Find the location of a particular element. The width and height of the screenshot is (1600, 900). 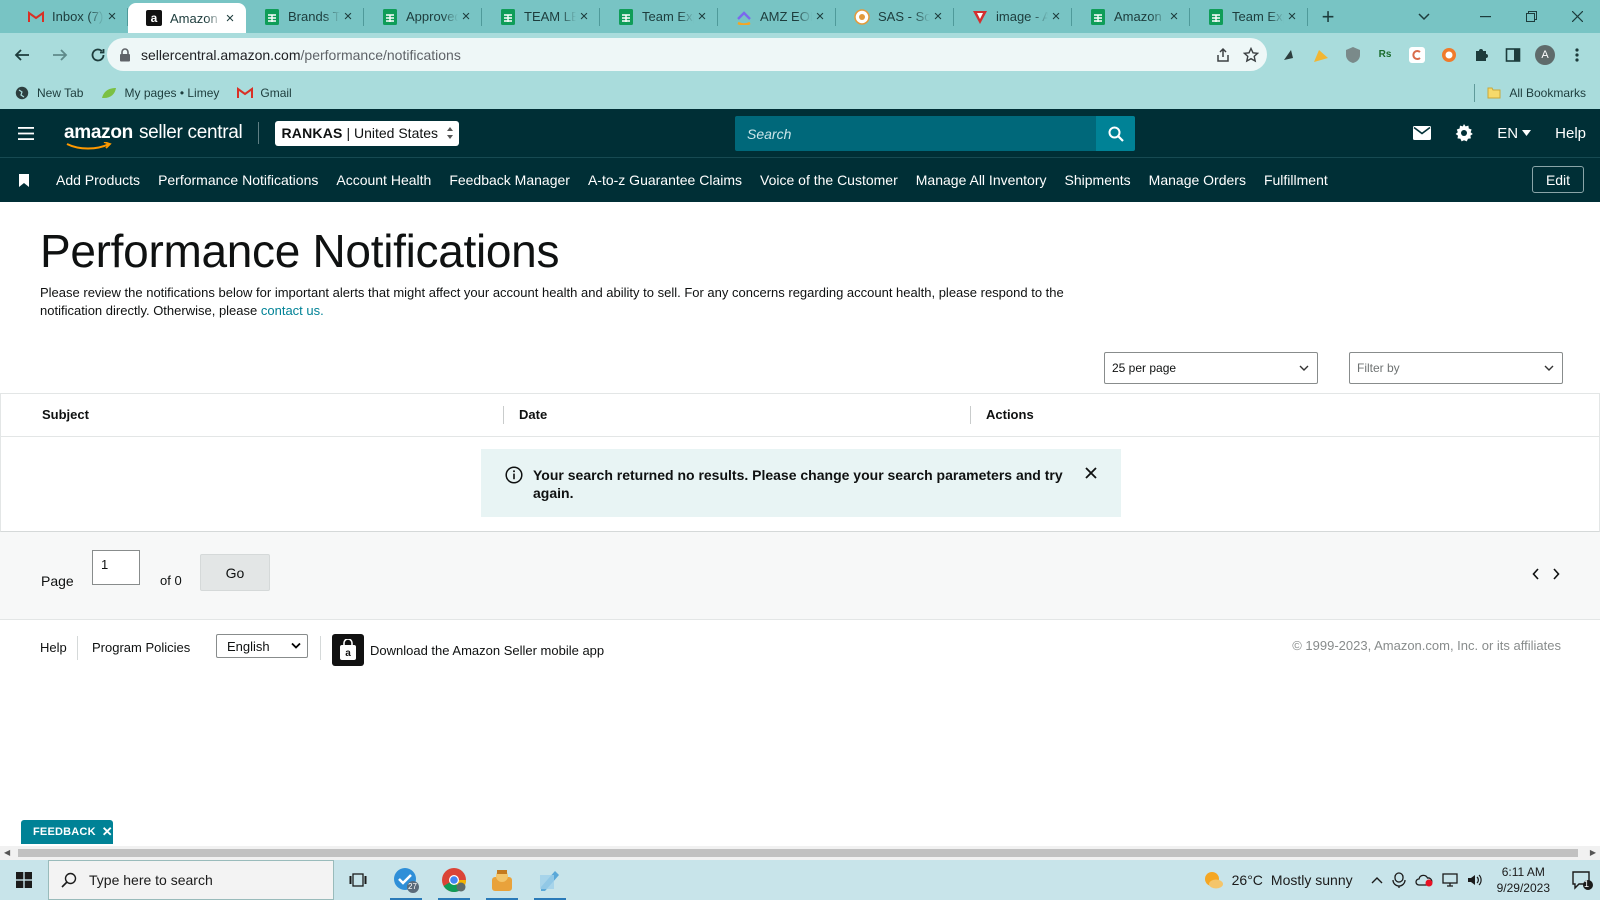

extension-lemon-icon is located at coordinates (1321, 55).